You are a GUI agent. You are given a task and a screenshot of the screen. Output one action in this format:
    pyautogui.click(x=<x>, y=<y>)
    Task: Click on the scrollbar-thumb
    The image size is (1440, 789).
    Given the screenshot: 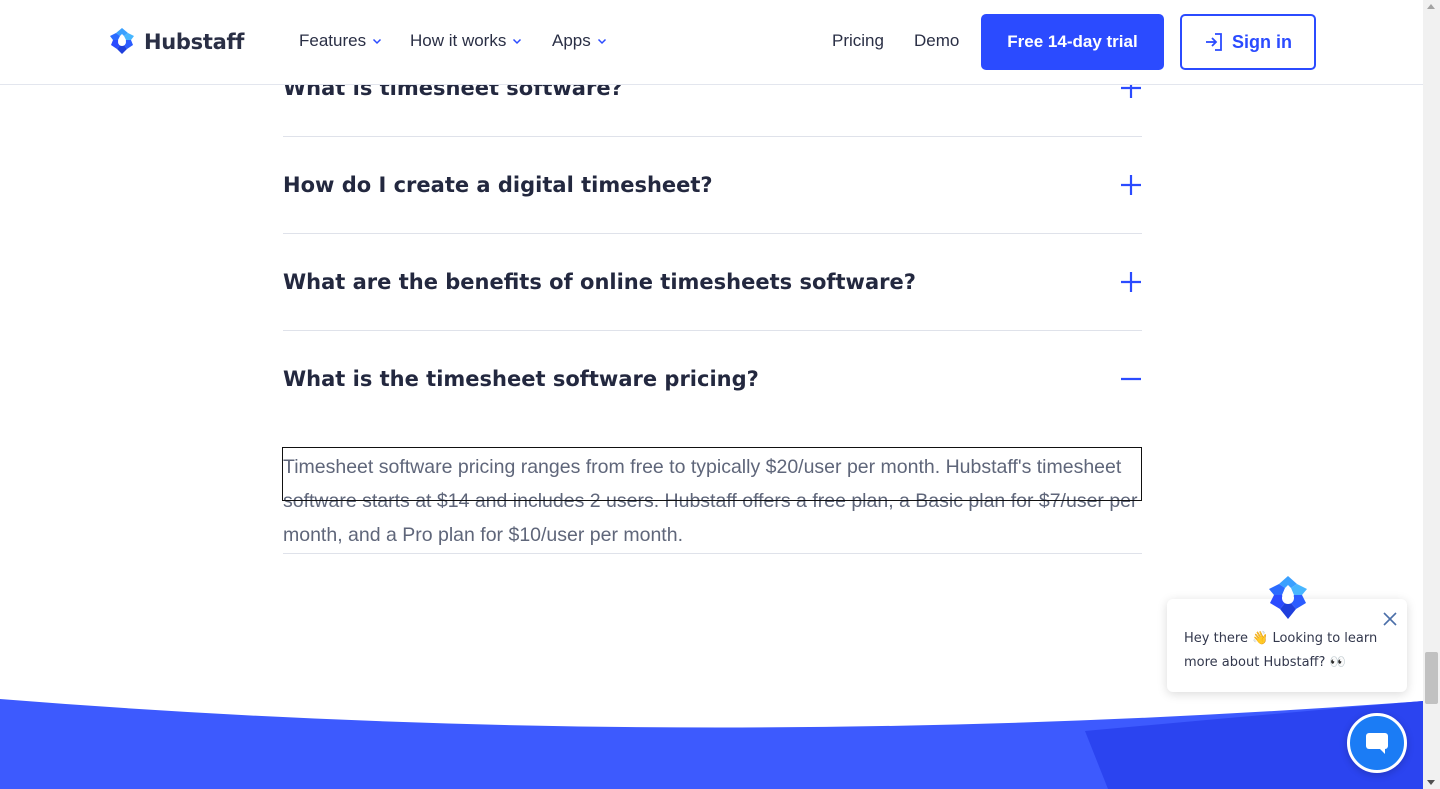 What is the action you would take?
    pyautogui.click(x=1431, y=678)
    